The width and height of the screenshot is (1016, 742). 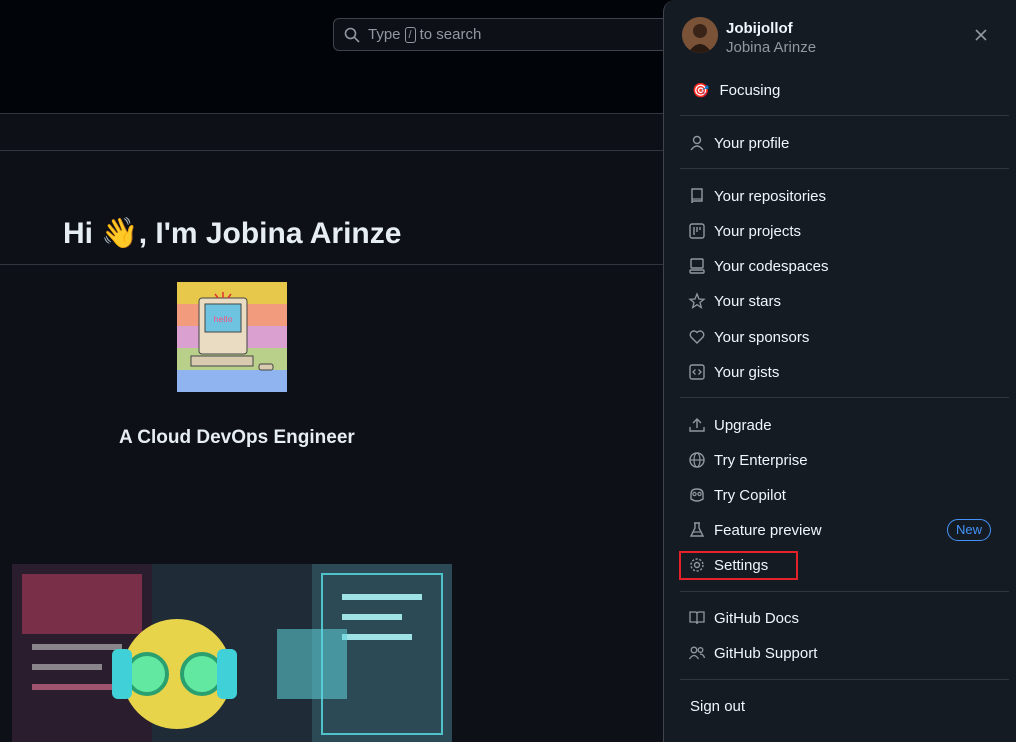 I want to click on globe-icon, so click(x=697, y=460).